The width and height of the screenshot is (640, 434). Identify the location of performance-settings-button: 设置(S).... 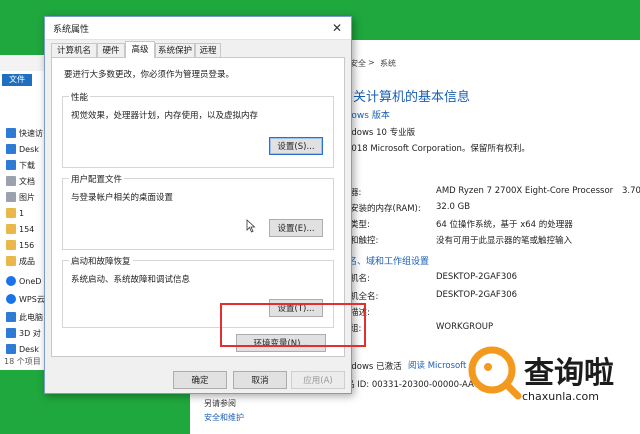
(296, 146).